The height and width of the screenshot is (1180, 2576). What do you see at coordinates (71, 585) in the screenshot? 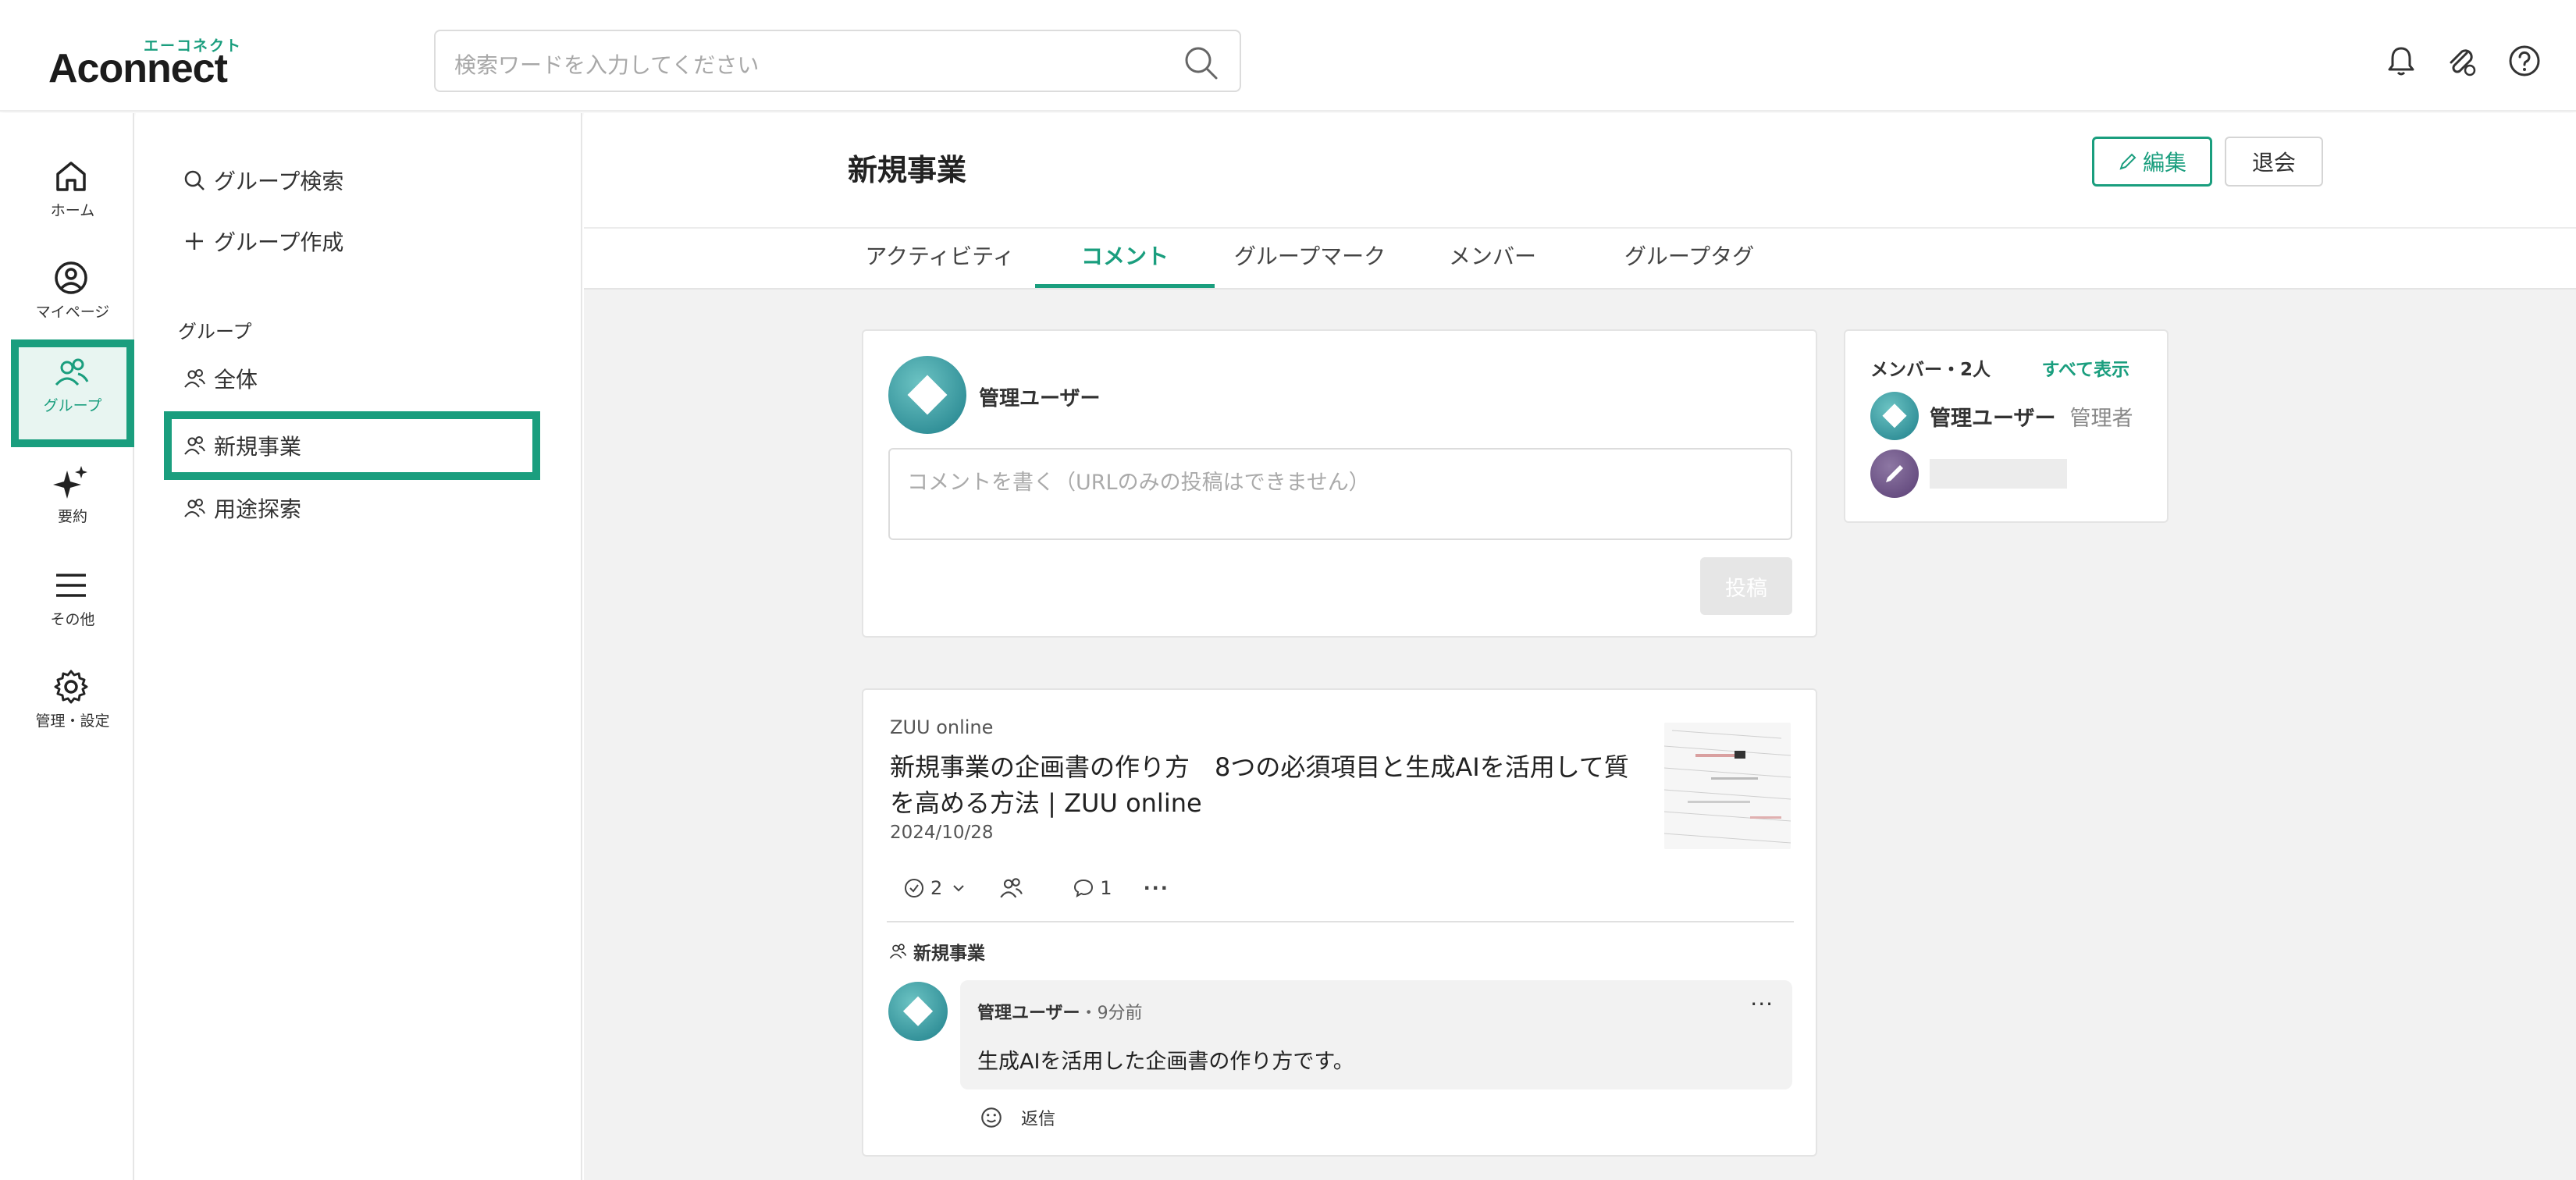
I see `menu-icon` at bounding box center [71, 585].